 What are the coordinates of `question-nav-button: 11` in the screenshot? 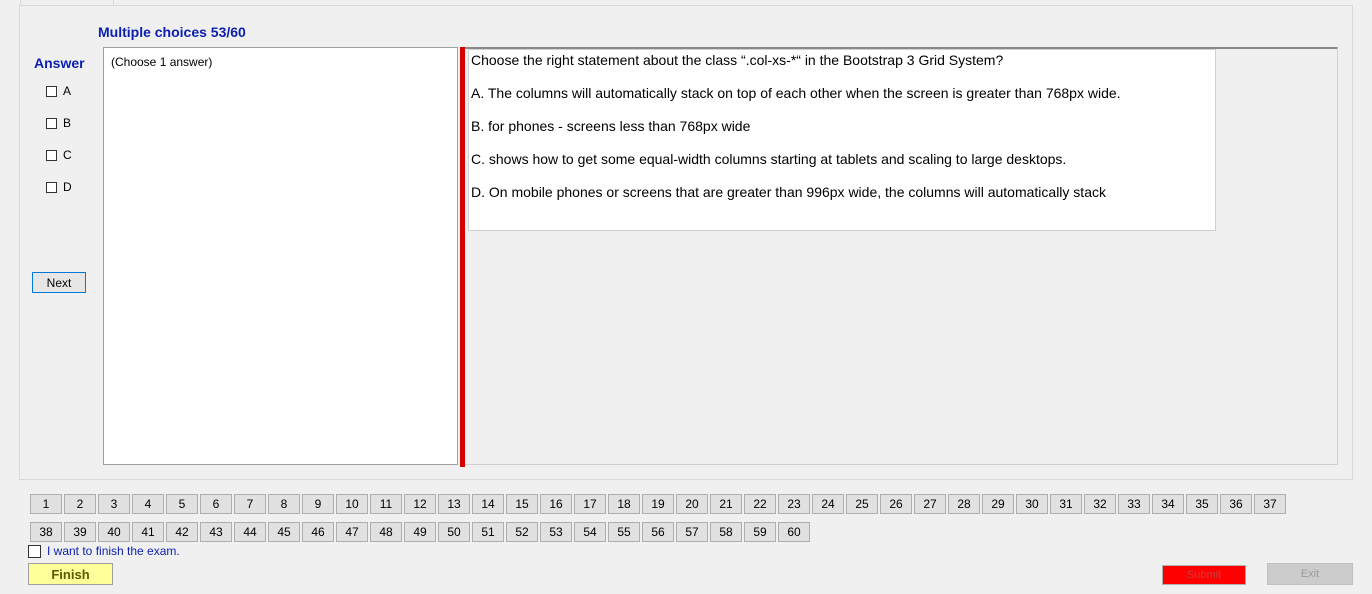 It's located at (386, 504).